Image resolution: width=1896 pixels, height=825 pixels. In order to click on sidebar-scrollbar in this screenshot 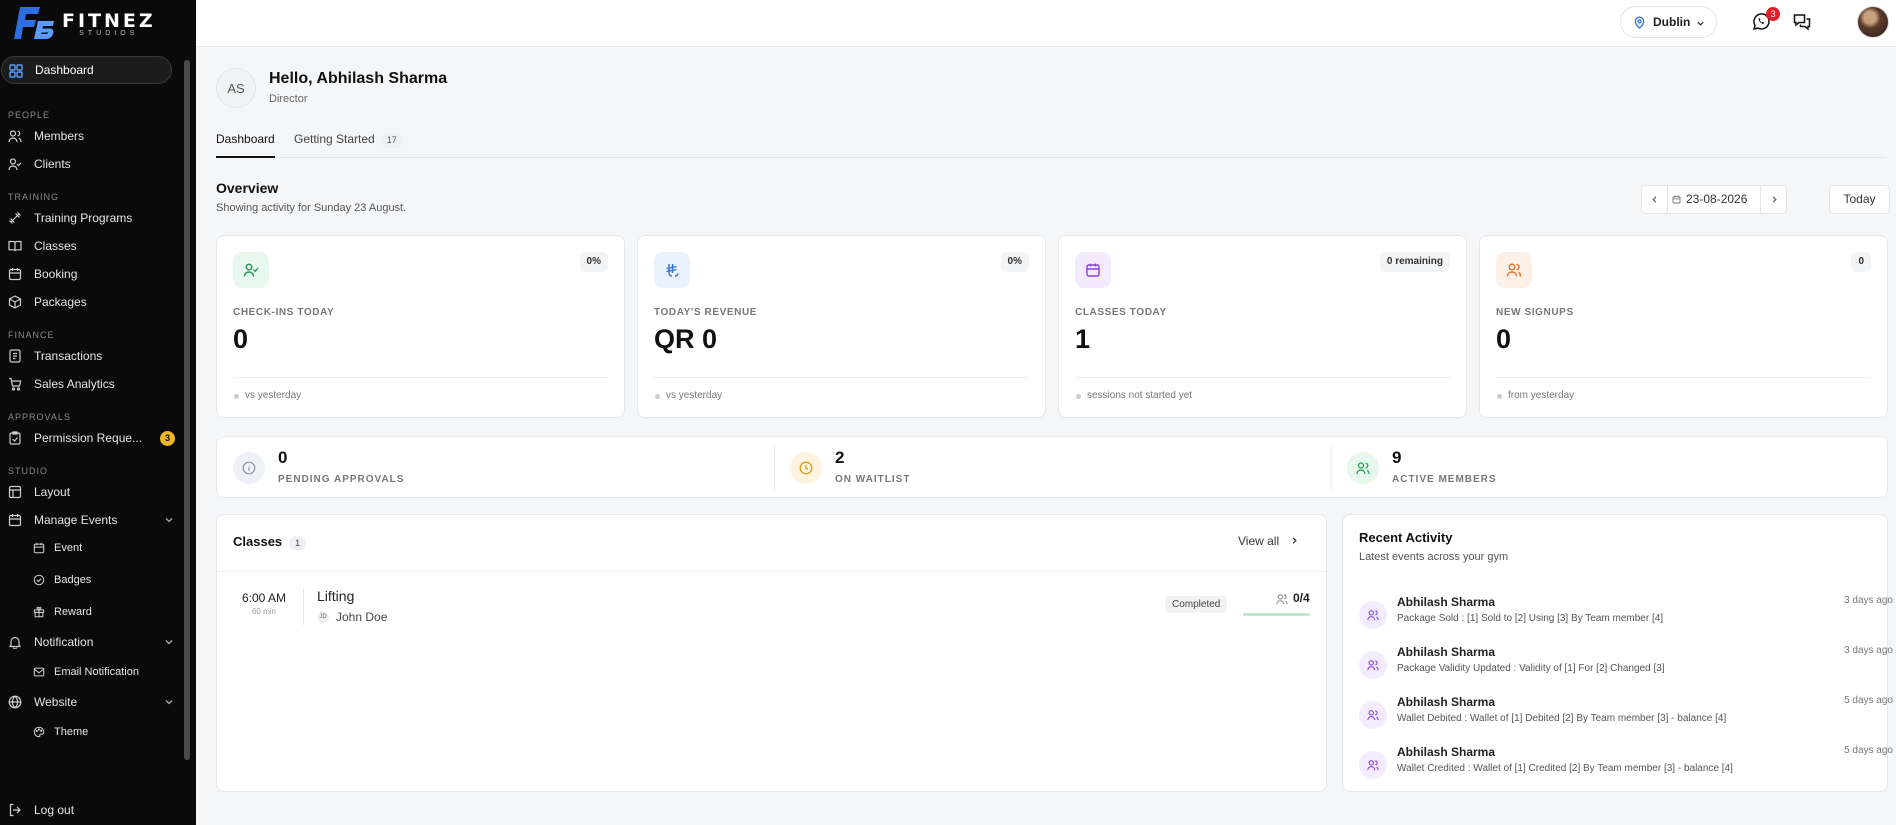, I will do `click(187, 418)`.